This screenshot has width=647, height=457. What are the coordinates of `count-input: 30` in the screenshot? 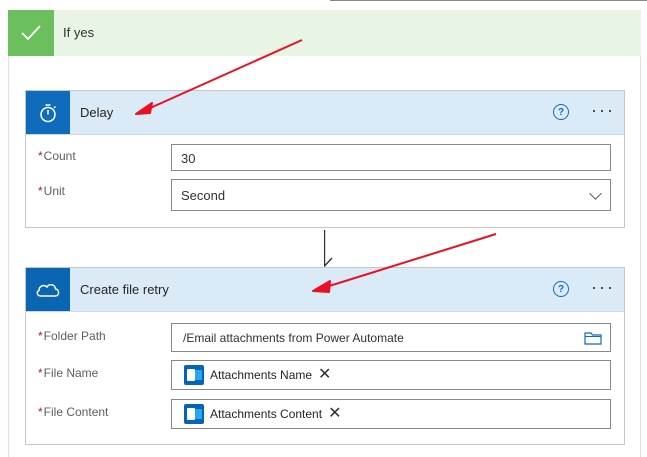 It's located at (391, 157).